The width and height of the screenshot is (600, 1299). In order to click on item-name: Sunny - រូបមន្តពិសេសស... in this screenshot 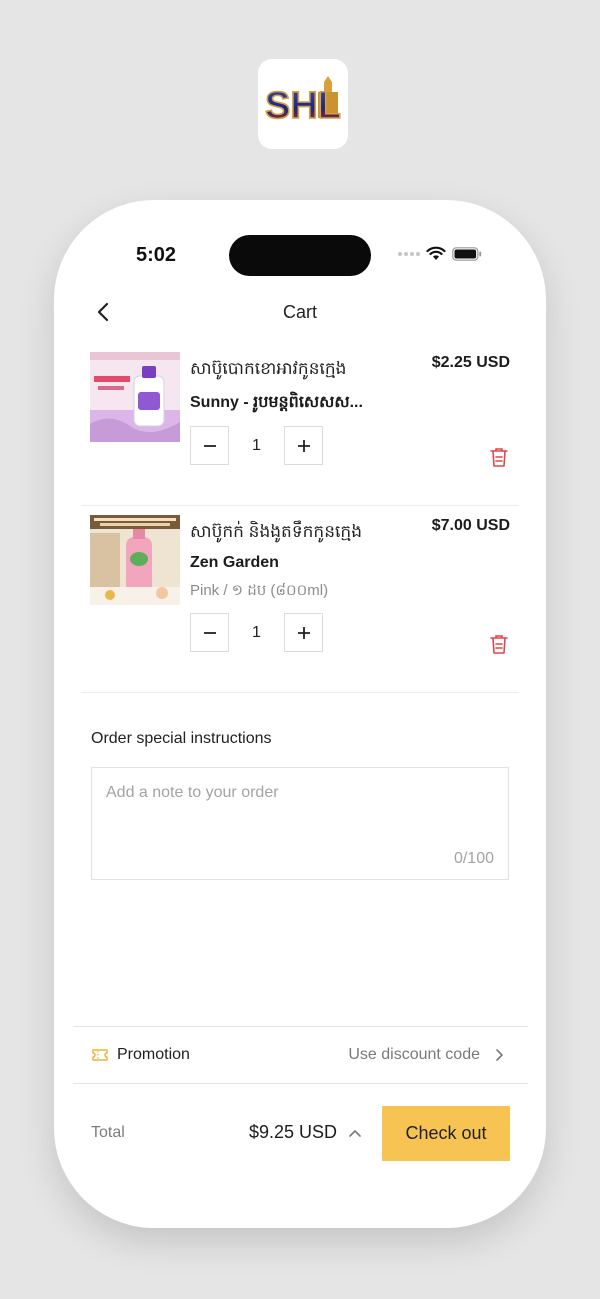, I will do `click(276, 402)`.